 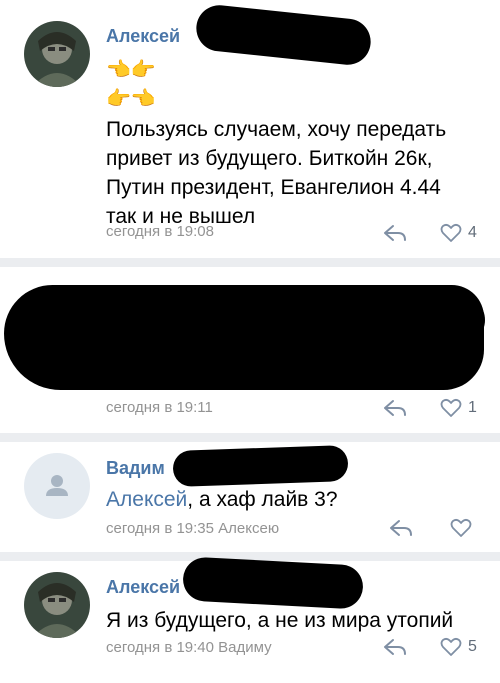 I want to click on comment-text: Алексей, а хаф лайв 3?, so click(x=296, y=499).